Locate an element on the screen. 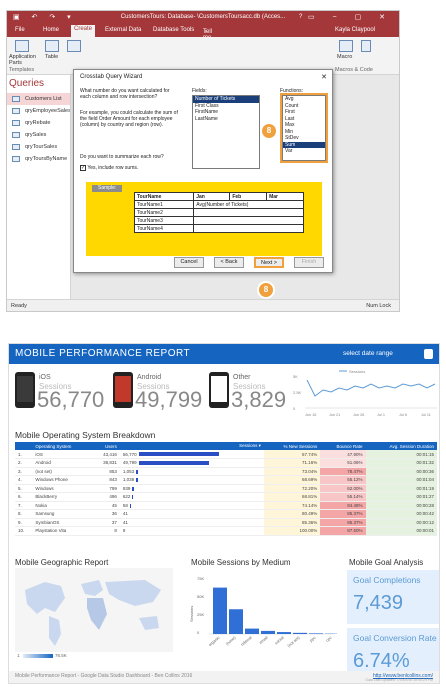 Image resolution: width=446 pixels, height=687 pixels. medium-category-label: cpc is located at coordinates (329, 639).